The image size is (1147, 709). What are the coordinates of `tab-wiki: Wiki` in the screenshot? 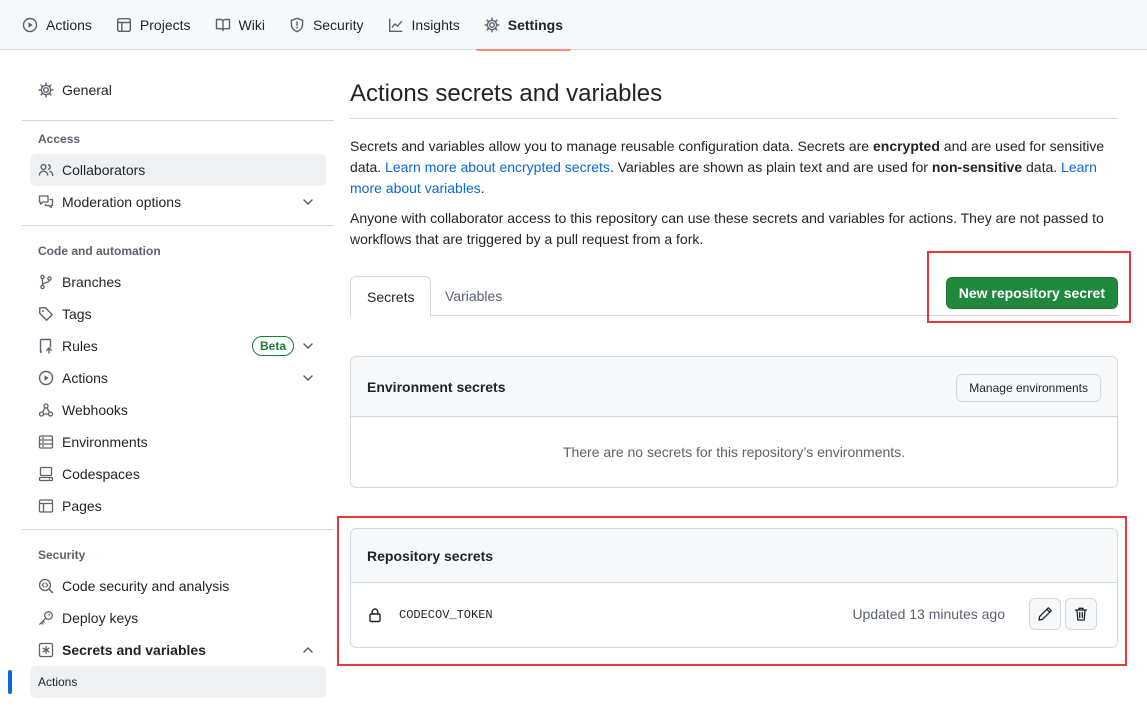 It's located at (240, 25).